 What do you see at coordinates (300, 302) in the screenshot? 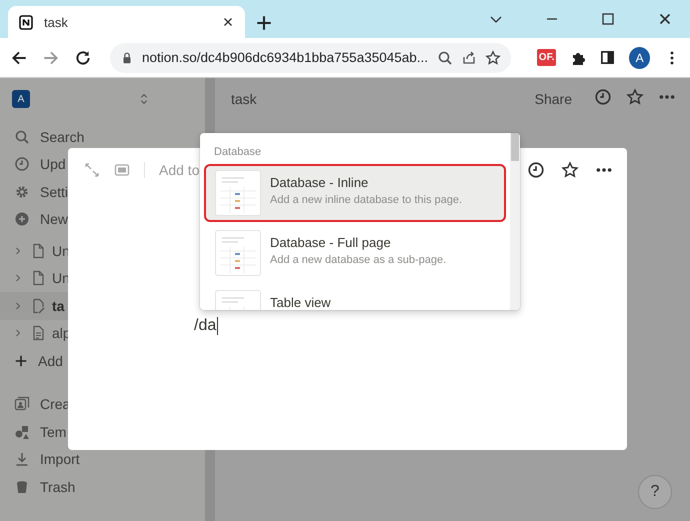
I see `menu-item-title: Table view` at bounding box center [300, 302].